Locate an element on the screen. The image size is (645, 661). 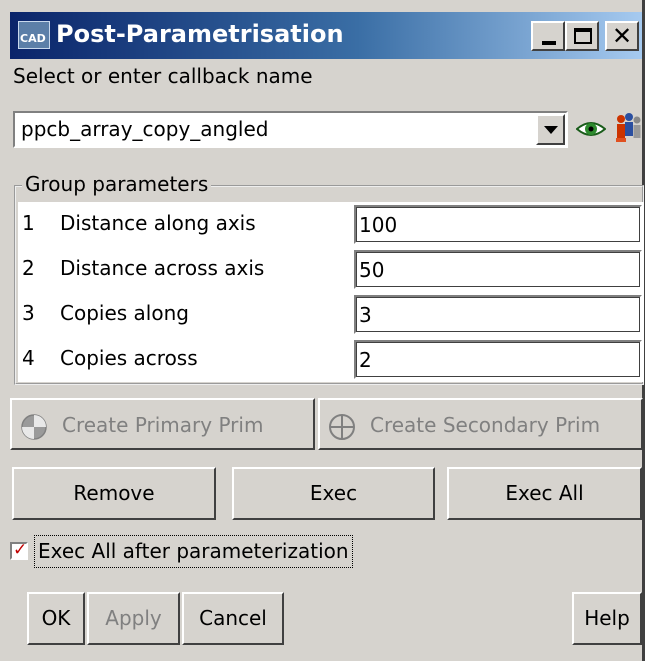
remove-button: Remove is located at coordinates (114, 493).